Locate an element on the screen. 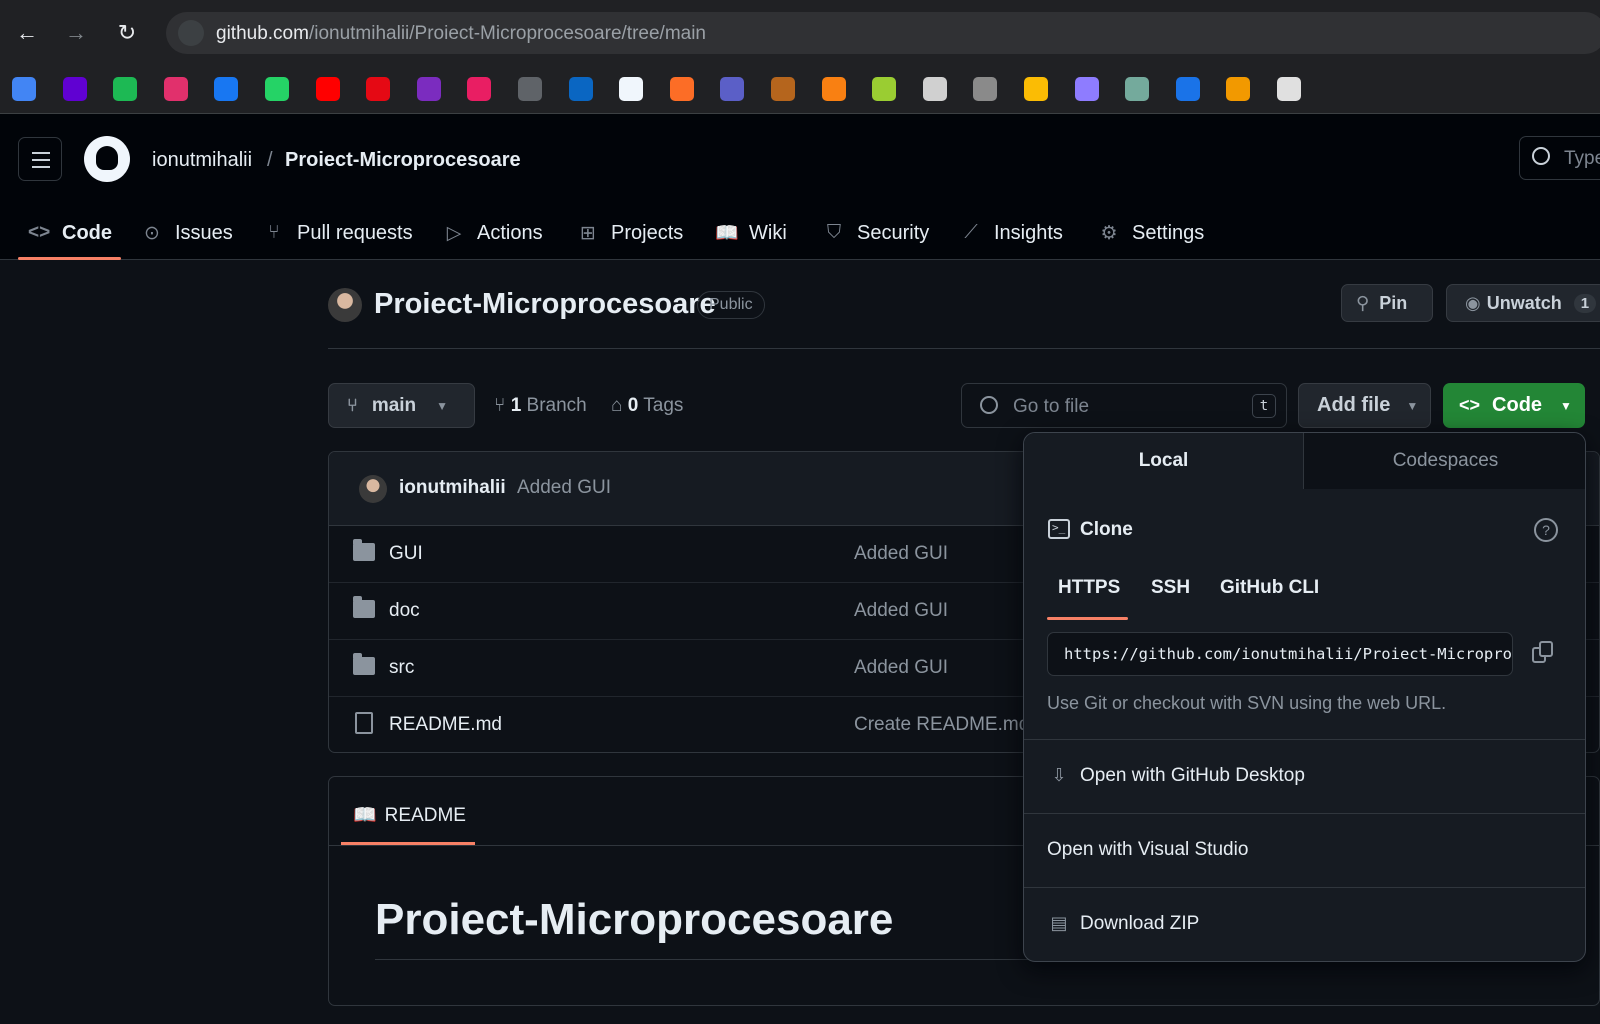 This screenshot has height=1024, width=1600. code-button: <> Code ▼ is located at coordinates (1514, 405).